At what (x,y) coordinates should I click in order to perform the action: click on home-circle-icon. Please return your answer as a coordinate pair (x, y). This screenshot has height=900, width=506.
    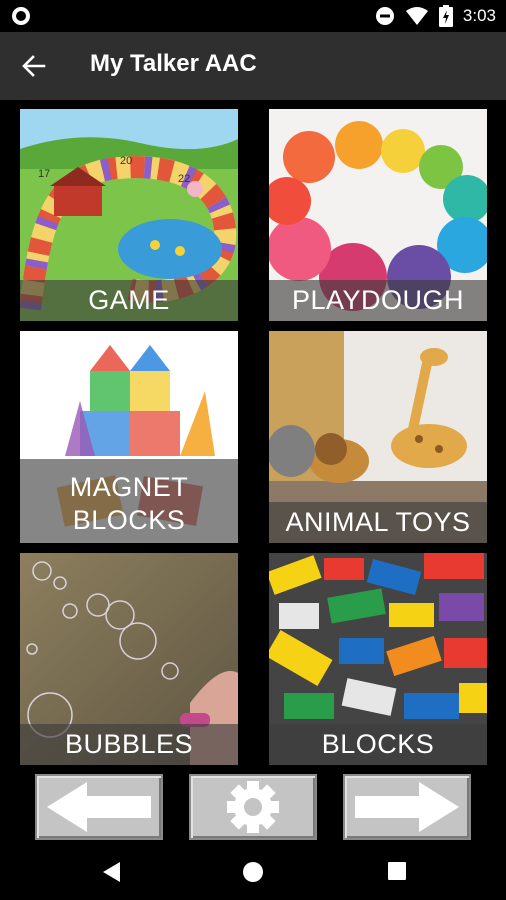
    Looking at the image, I should click on (253, 872).